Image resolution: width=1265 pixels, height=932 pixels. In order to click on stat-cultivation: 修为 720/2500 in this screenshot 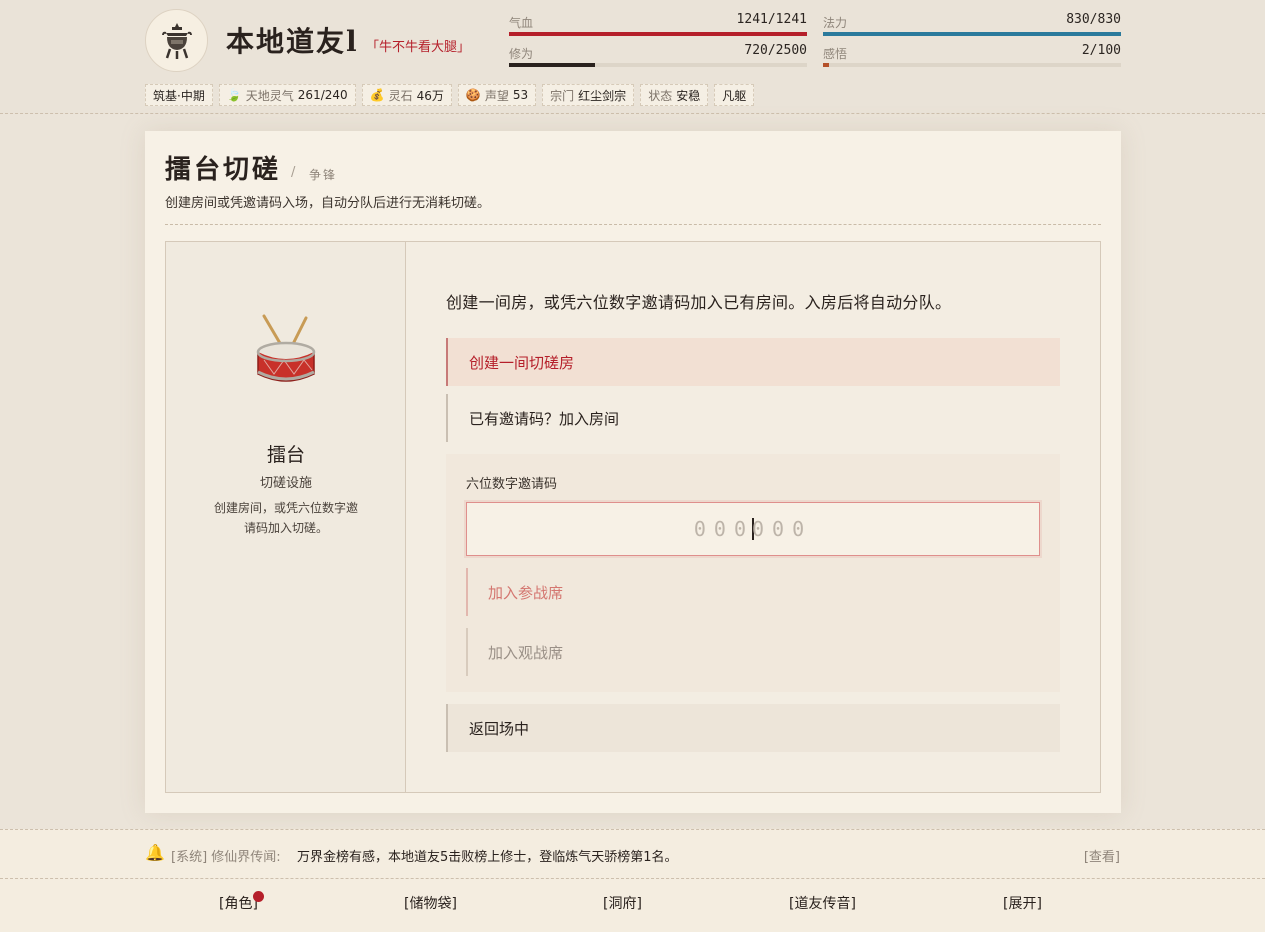, I will do `click(658, 59)`.